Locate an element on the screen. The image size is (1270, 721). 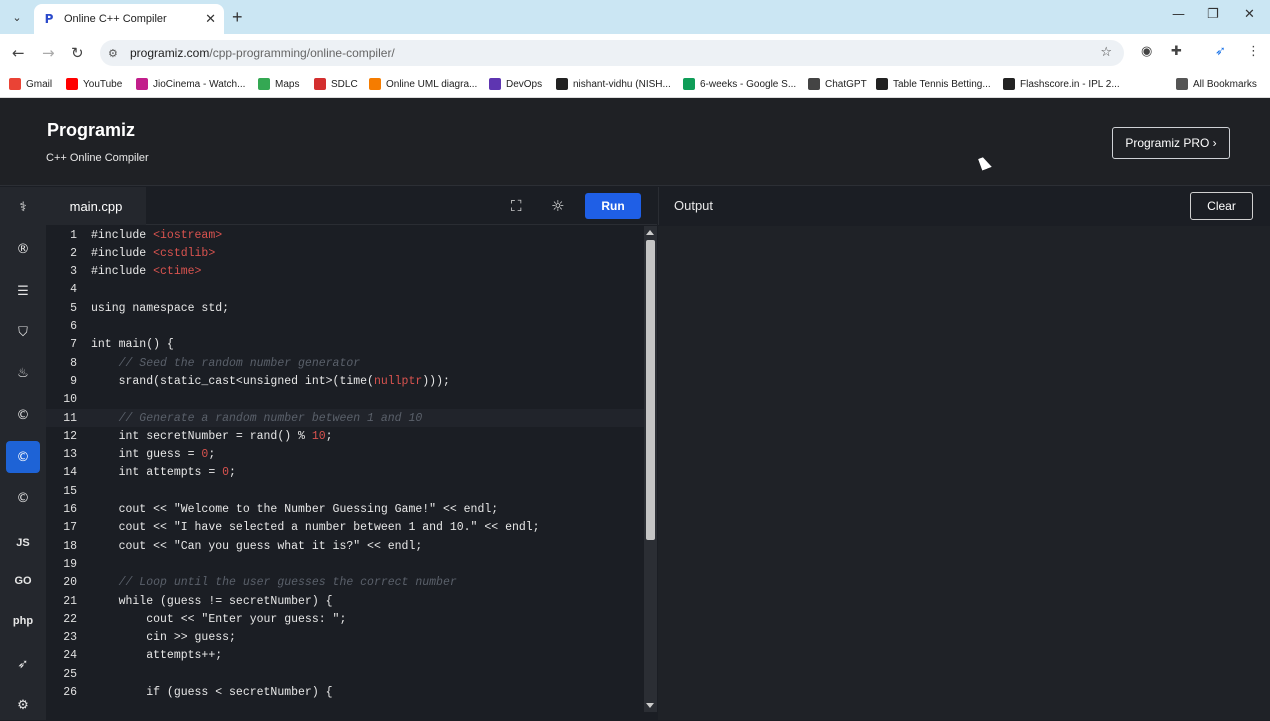
code-line: 25 is located at coordinates (345, 674).